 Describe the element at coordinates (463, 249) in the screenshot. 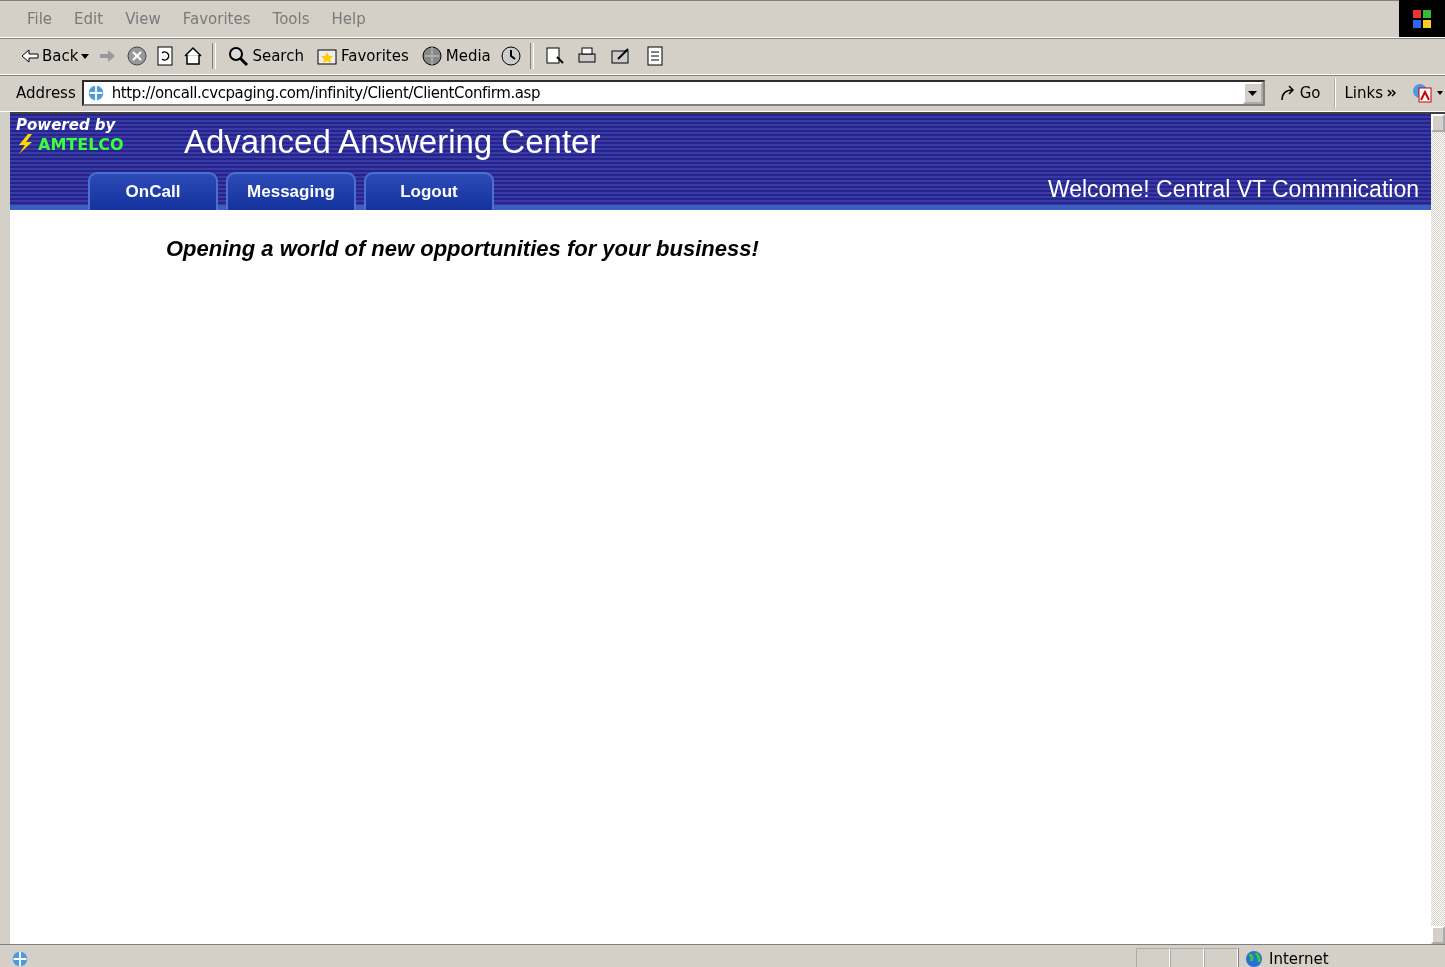

I see `tagline: Opening a world of new opportunities for your business!` at that location.